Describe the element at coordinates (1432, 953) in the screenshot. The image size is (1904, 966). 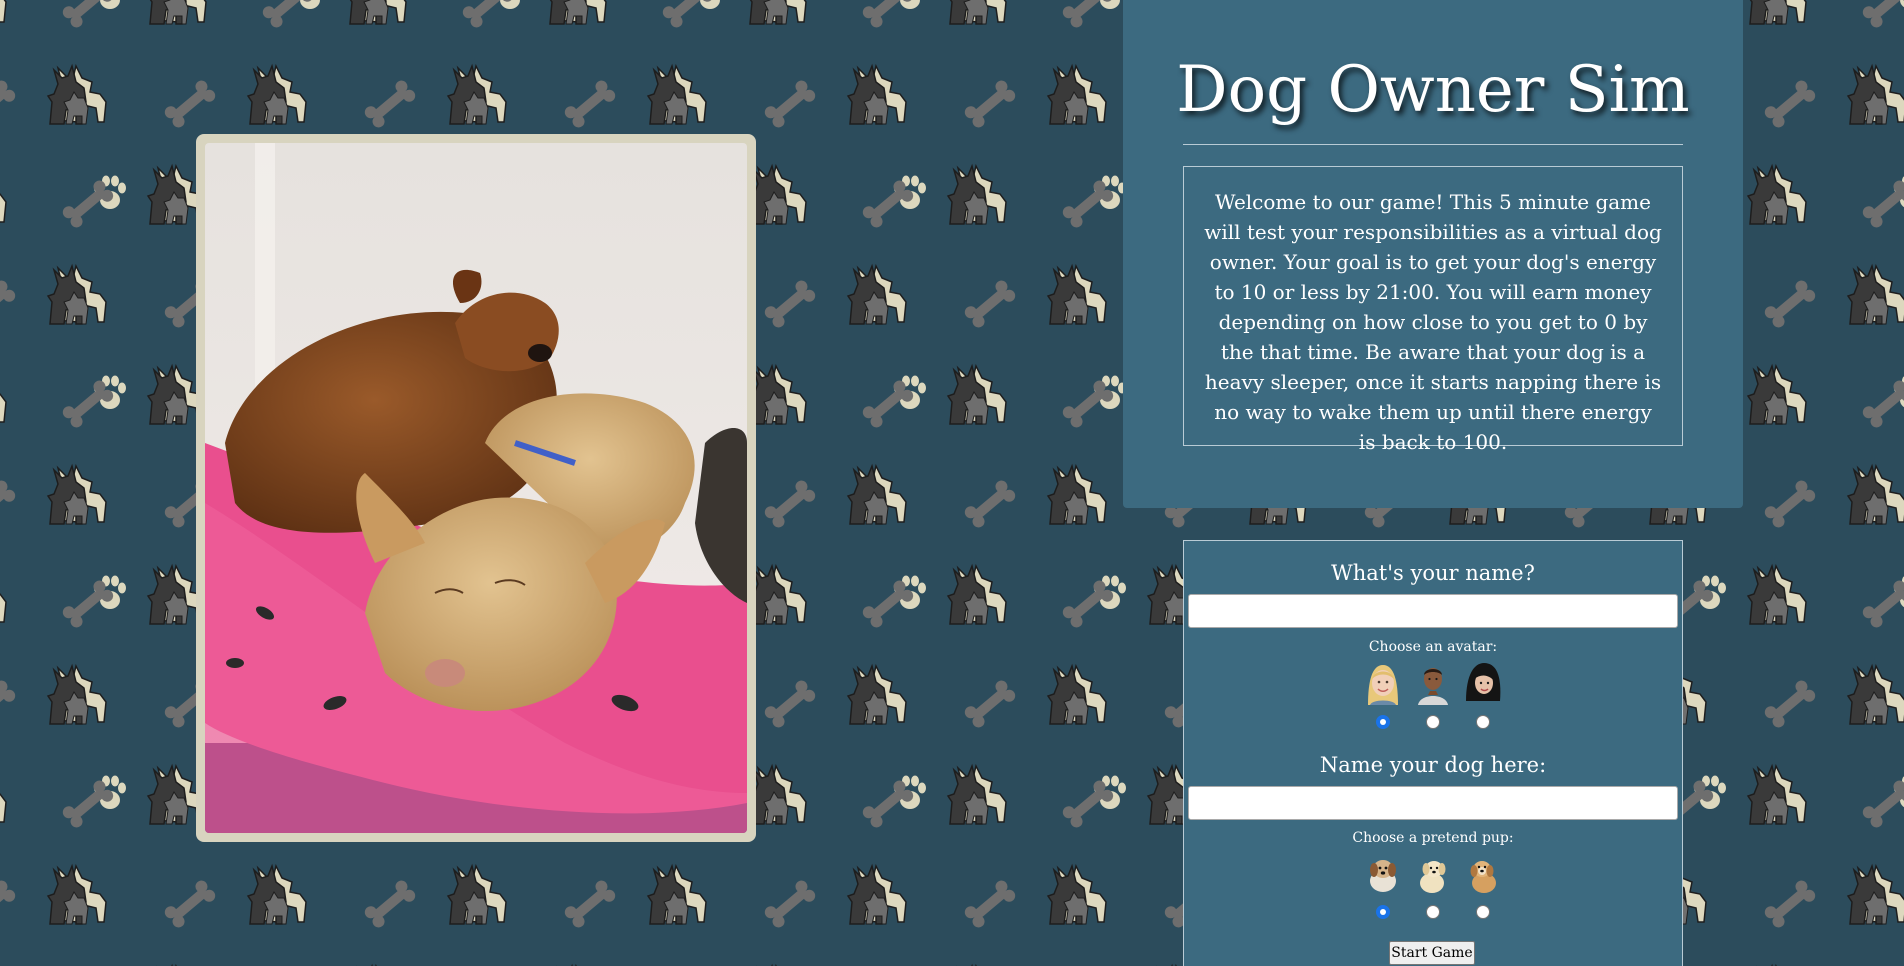
I see `start-game-button: Start Game` at that location.